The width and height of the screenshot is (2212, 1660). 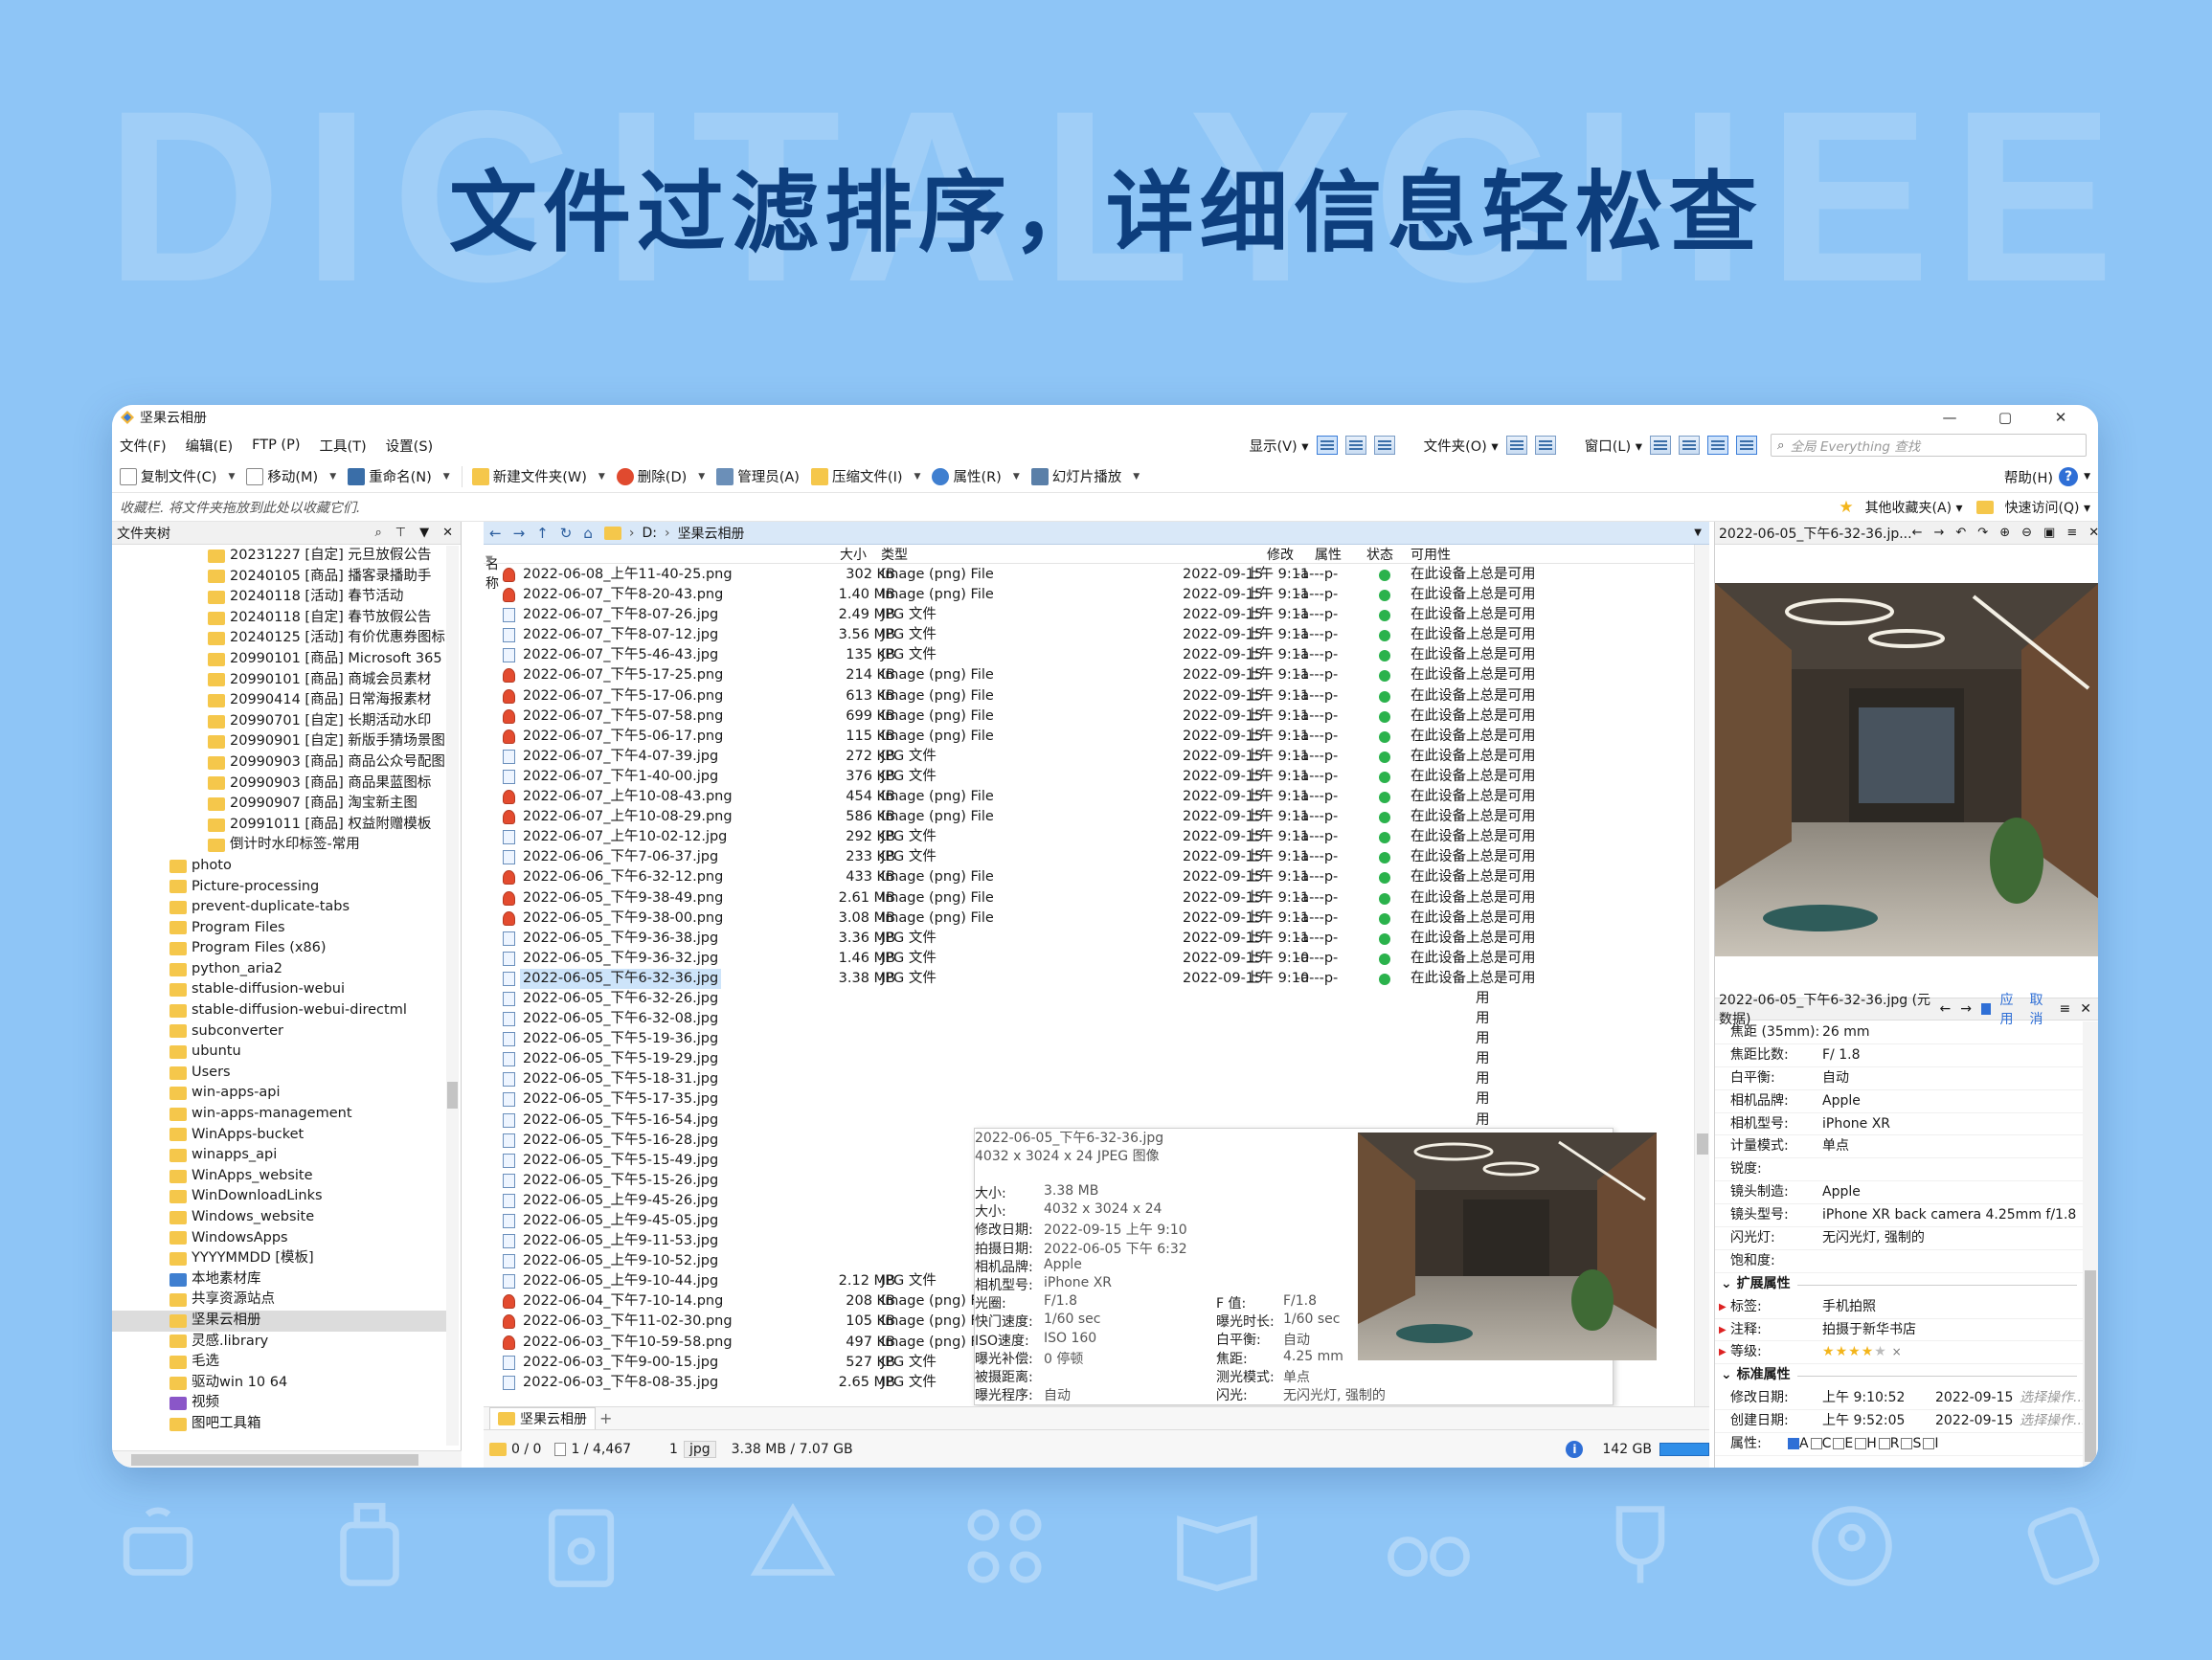 I want to click on tree-item: 20990901 [自定] 新版手猜场景图, so click(x=279, y=741).